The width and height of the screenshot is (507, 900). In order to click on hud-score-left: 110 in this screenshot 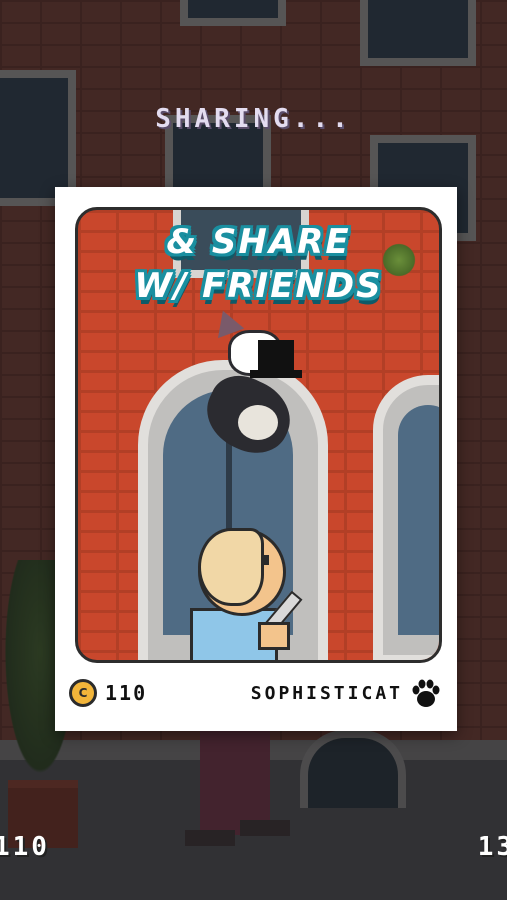, I will do `click(25, 847)`.